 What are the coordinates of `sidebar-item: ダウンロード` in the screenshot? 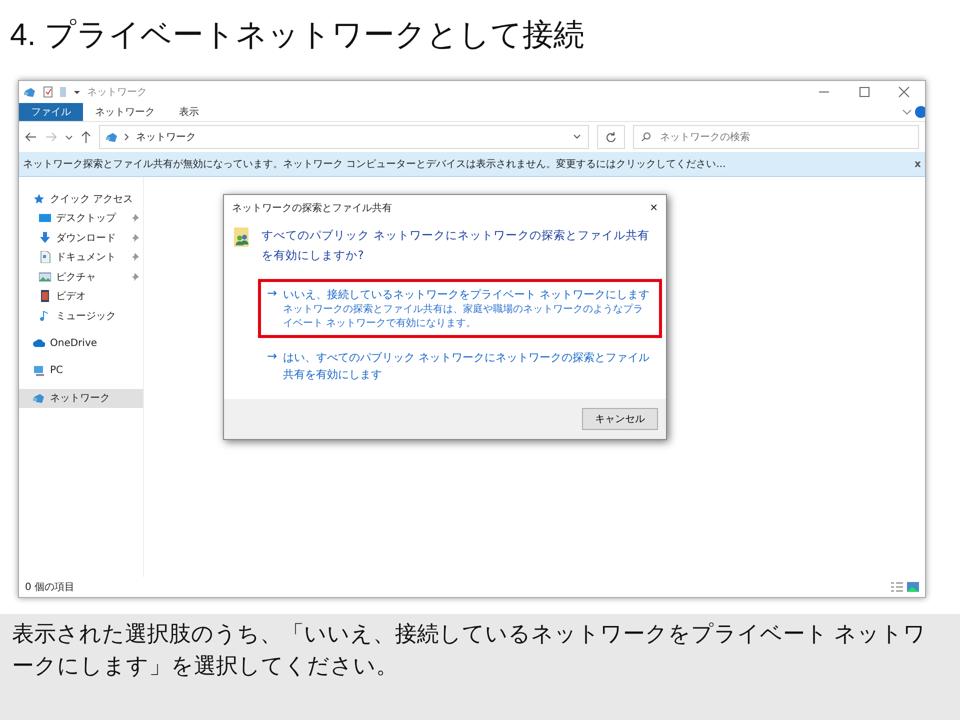 It's located at (81, 238).